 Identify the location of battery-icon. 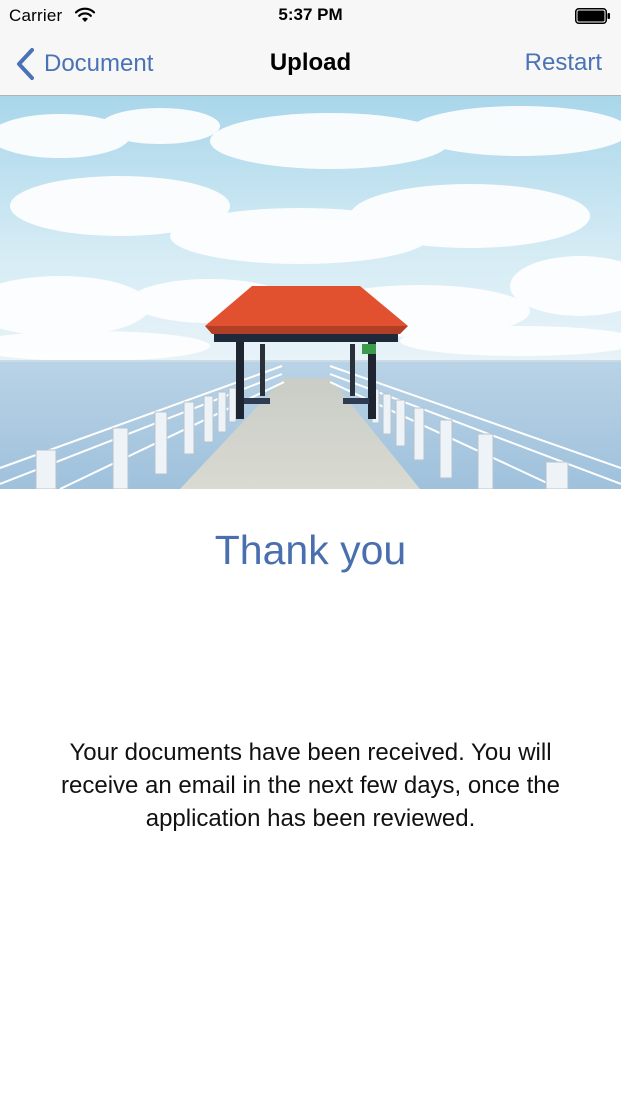
(592, 16).